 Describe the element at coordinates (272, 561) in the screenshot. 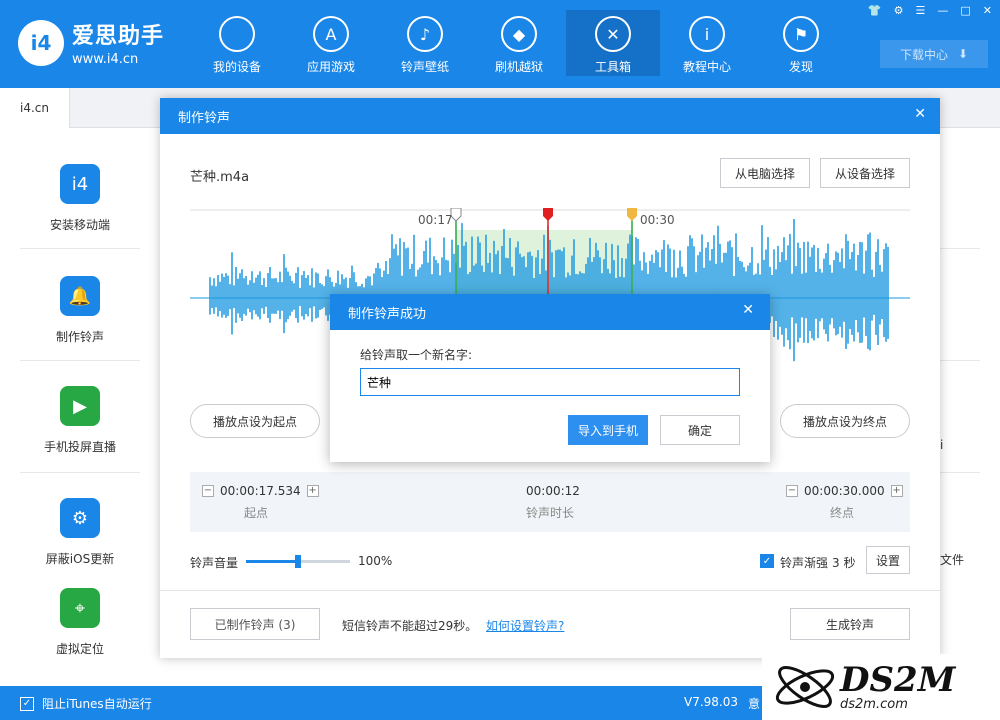

I see `volume-slider-fill` at that location.